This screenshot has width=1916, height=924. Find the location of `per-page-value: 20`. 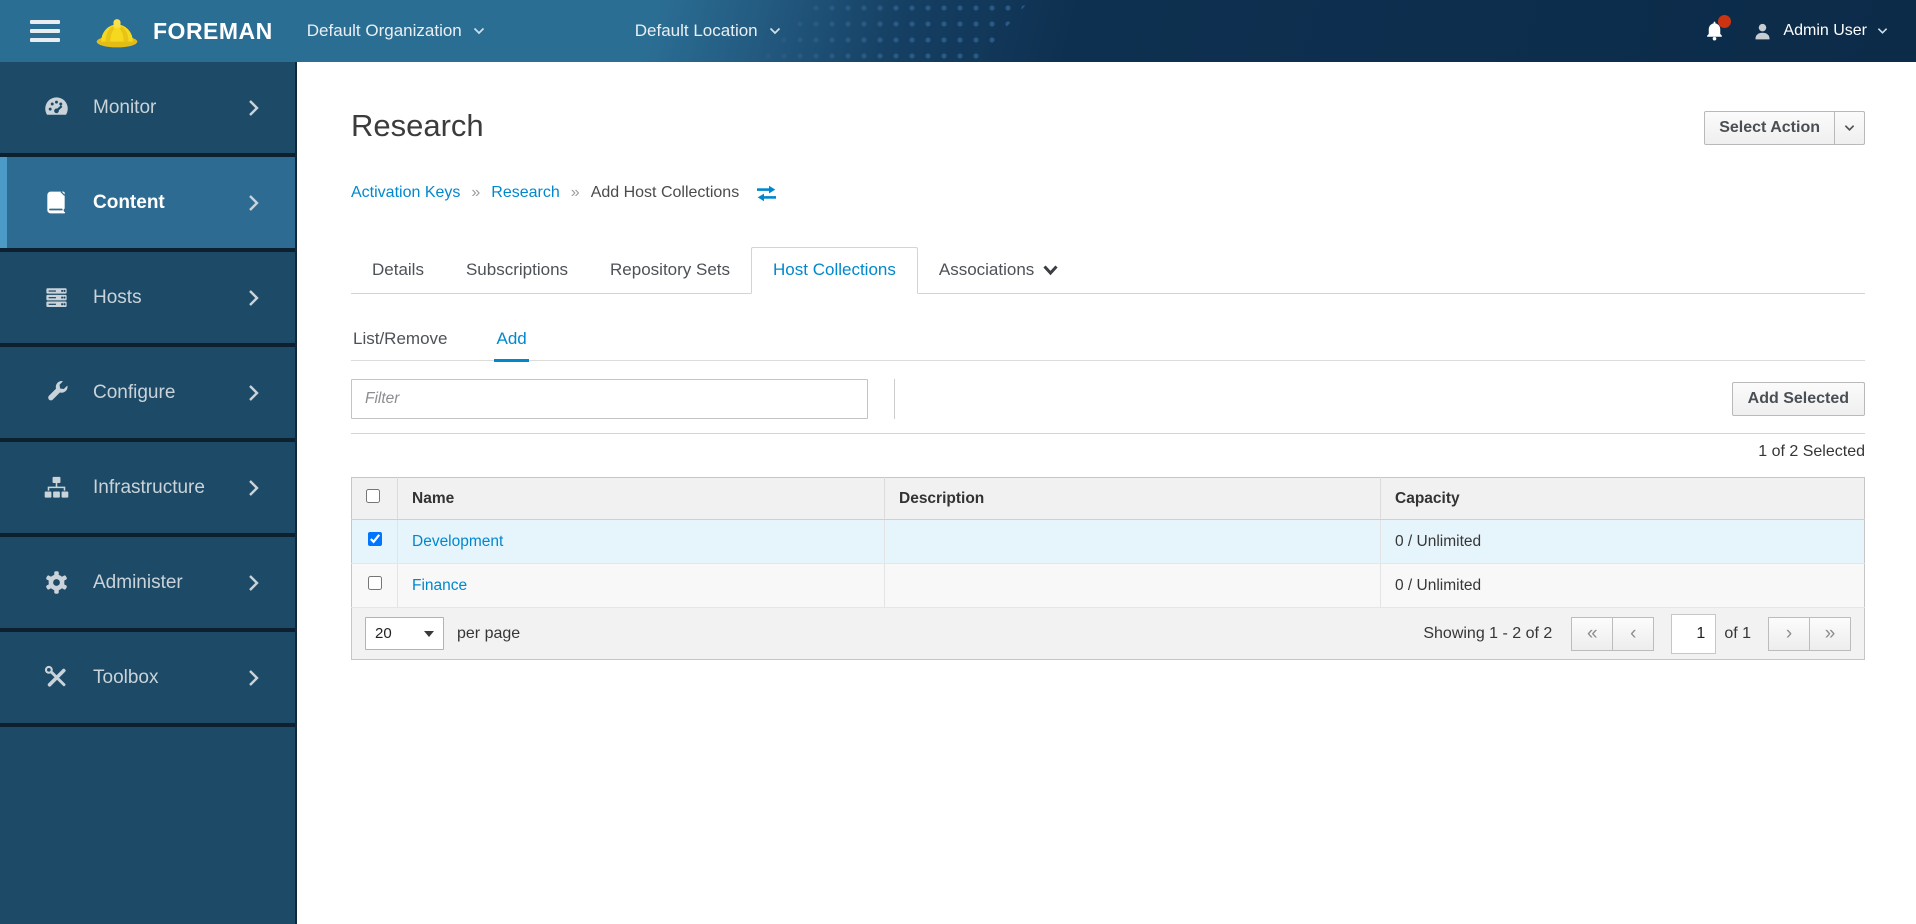

per-page-value: 20 is located at coordinates (383, 633).